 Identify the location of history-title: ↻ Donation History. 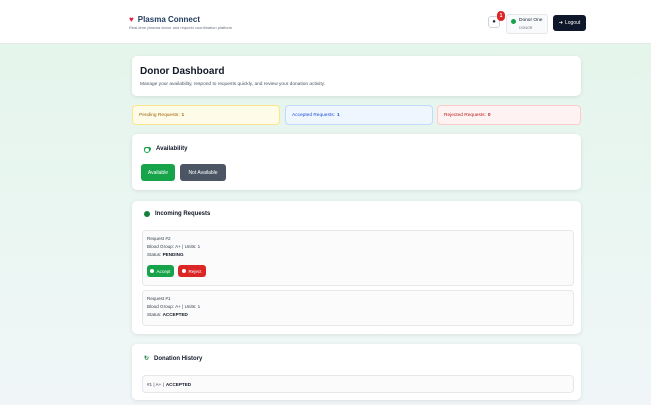
(173, 359).